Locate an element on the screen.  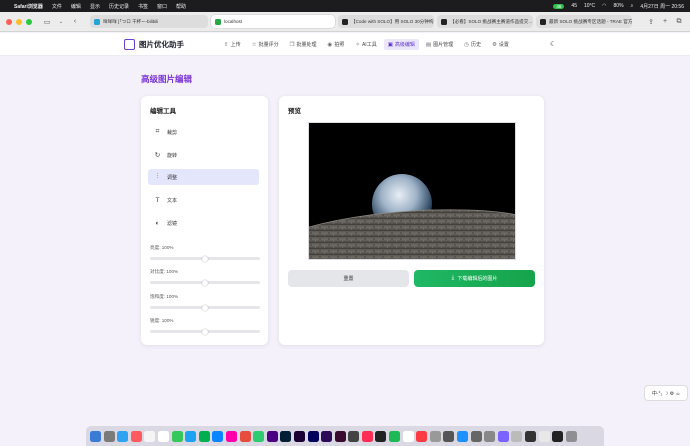
tool-crop: ⌗ 裁剪 is located at coordinates (203, 132).